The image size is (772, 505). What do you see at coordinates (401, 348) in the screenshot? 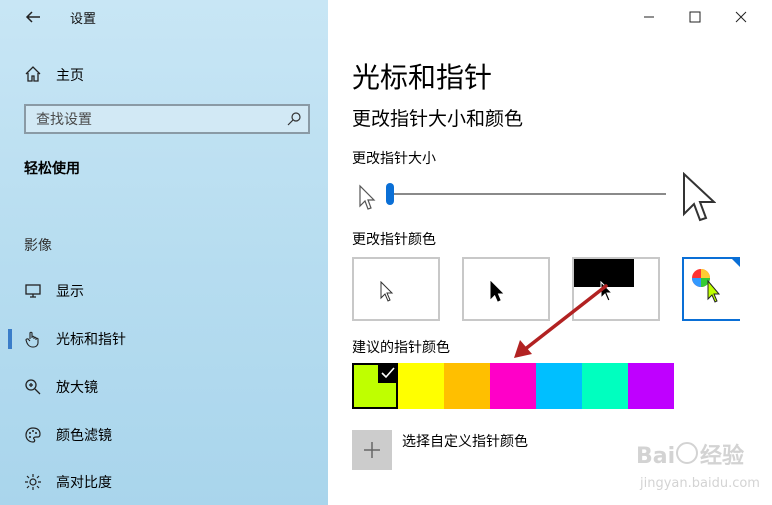
I see `suggested-colors-label: 建议的指针颜色` at bounding box center [401, 348].